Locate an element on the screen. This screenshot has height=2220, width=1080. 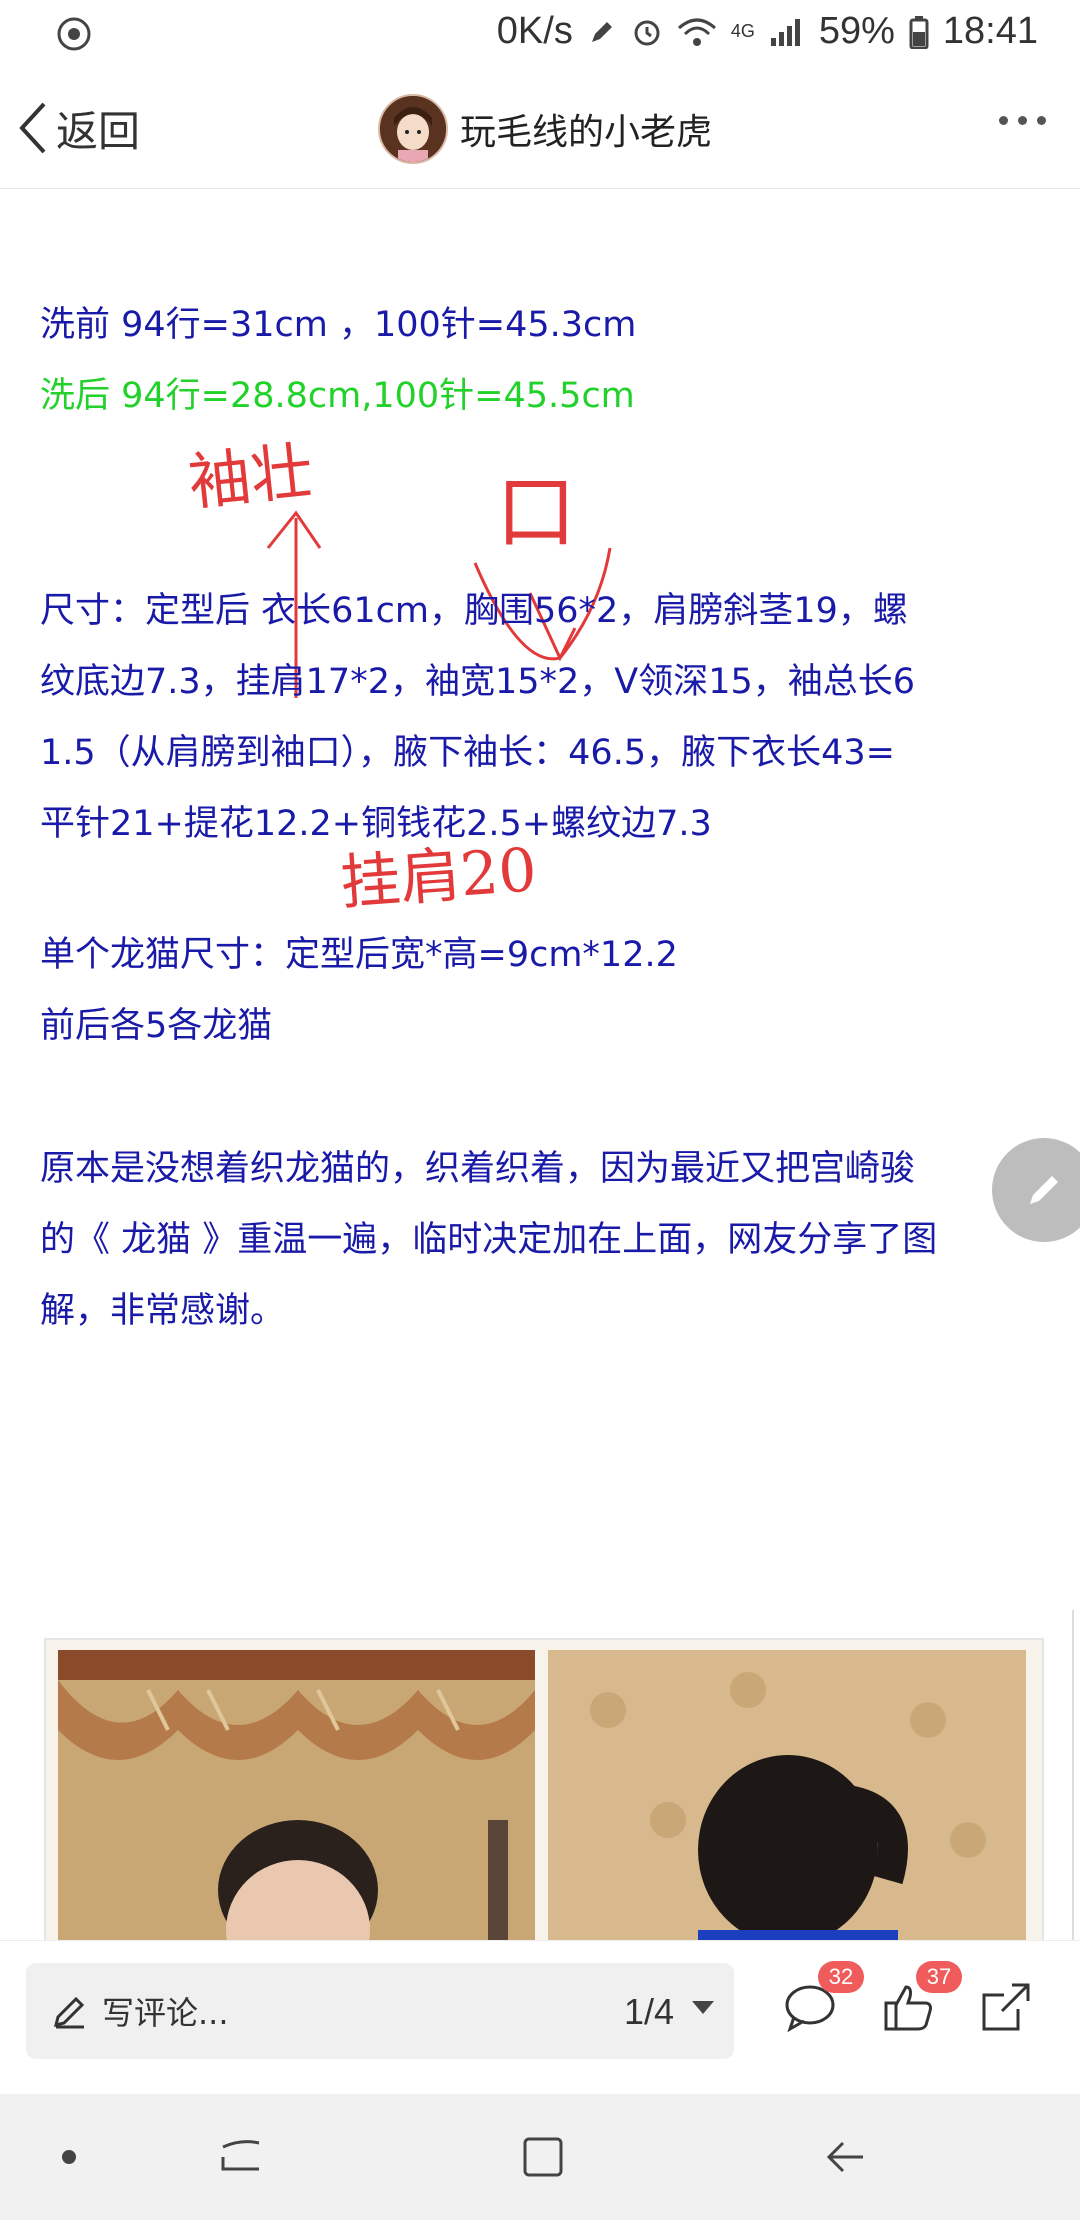
chevron-down-icon is located at coordinates (703, 2007).